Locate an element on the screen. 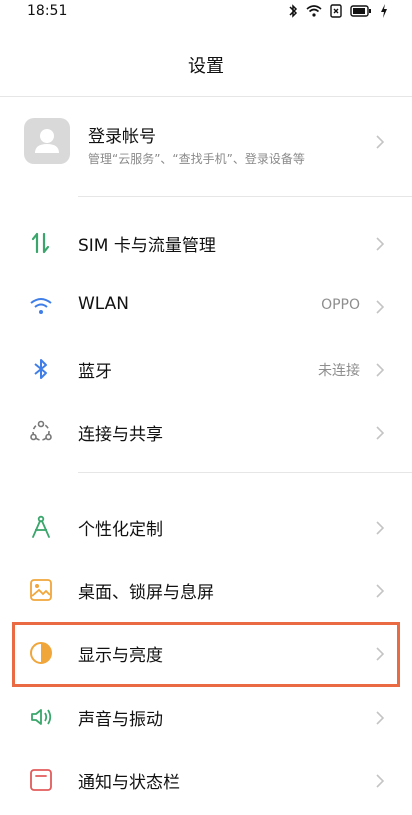  share-icon is located at coordinates (41, 430).